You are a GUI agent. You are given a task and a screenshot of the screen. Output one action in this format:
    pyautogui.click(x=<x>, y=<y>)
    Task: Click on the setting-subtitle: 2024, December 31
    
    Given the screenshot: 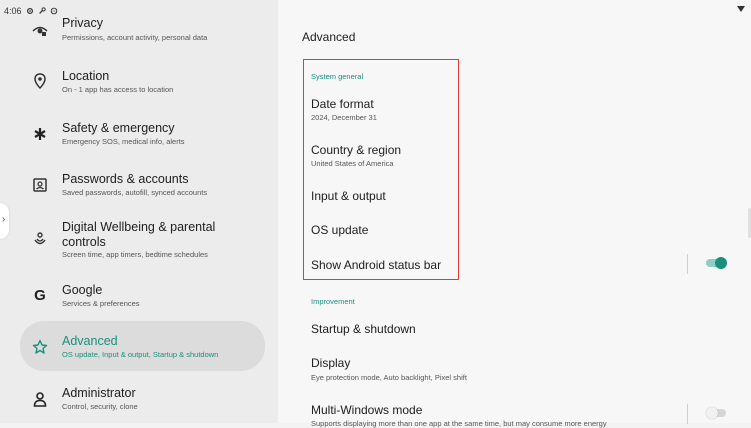 What is the action you would take?
    pyautogui.click(x=344, y=117)
    